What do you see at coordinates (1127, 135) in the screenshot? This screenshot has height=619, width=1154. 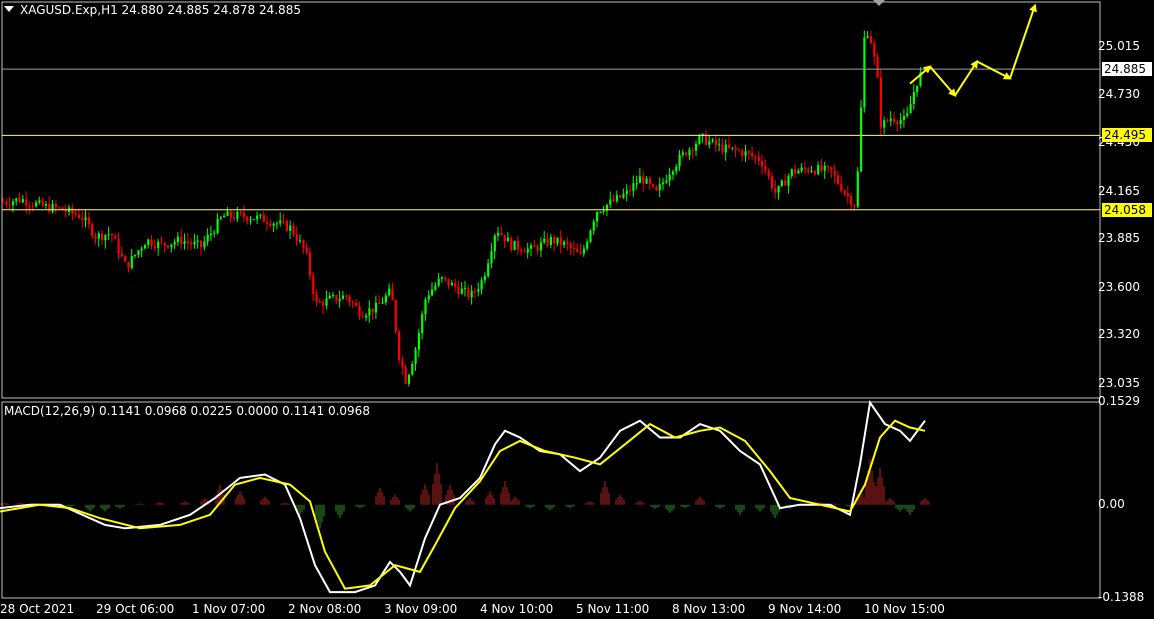 I see `level-price-tag: 24.495` at bounding box center [1127, 135].